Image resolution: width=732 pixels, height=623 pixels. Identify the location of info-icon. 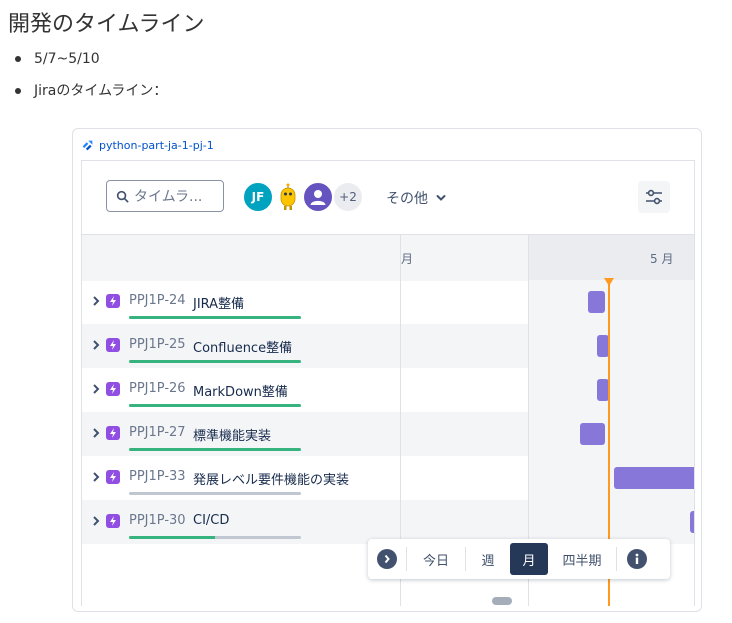
(637, 559).